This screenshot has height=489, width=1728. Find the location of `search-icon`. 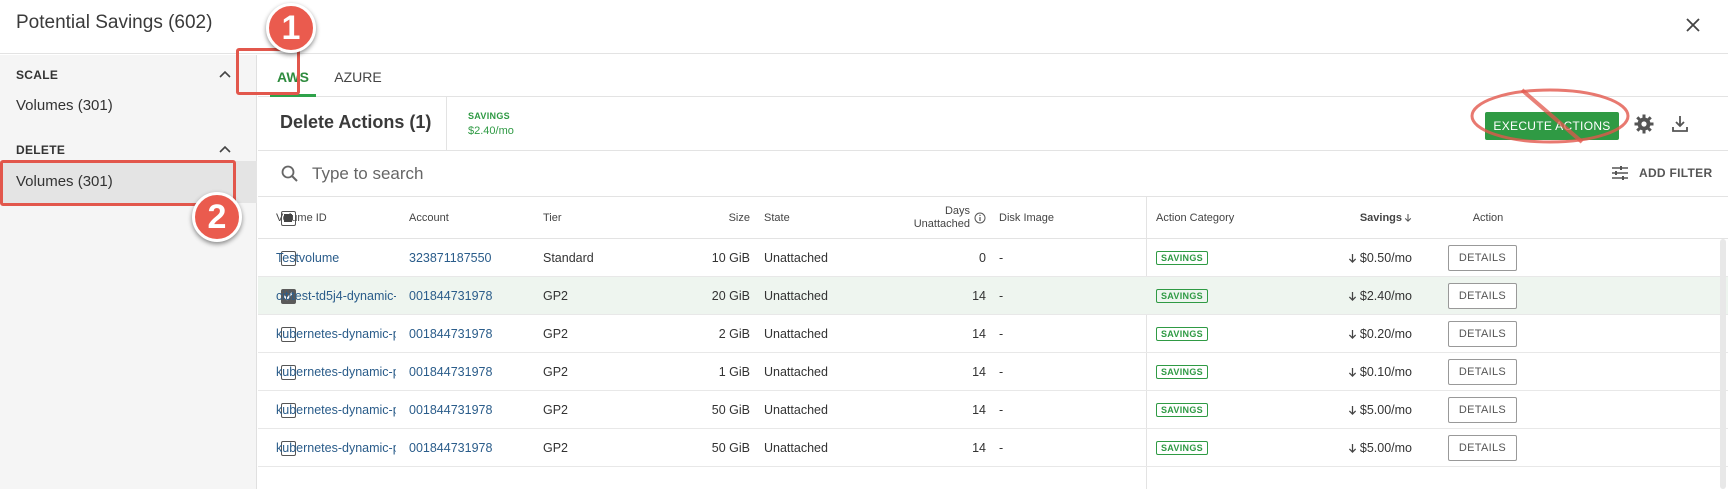

search-icon is located at coordinates (289, 173).